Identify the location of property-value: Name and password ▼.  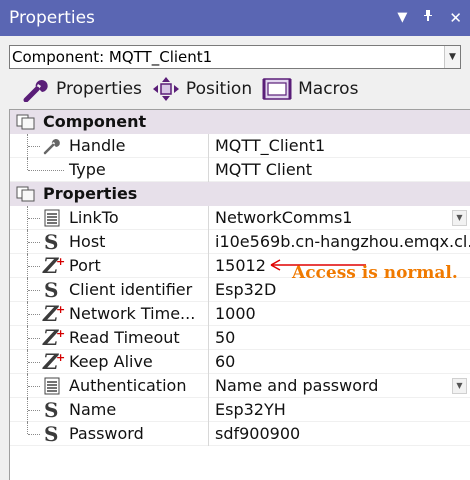
(339, 386).